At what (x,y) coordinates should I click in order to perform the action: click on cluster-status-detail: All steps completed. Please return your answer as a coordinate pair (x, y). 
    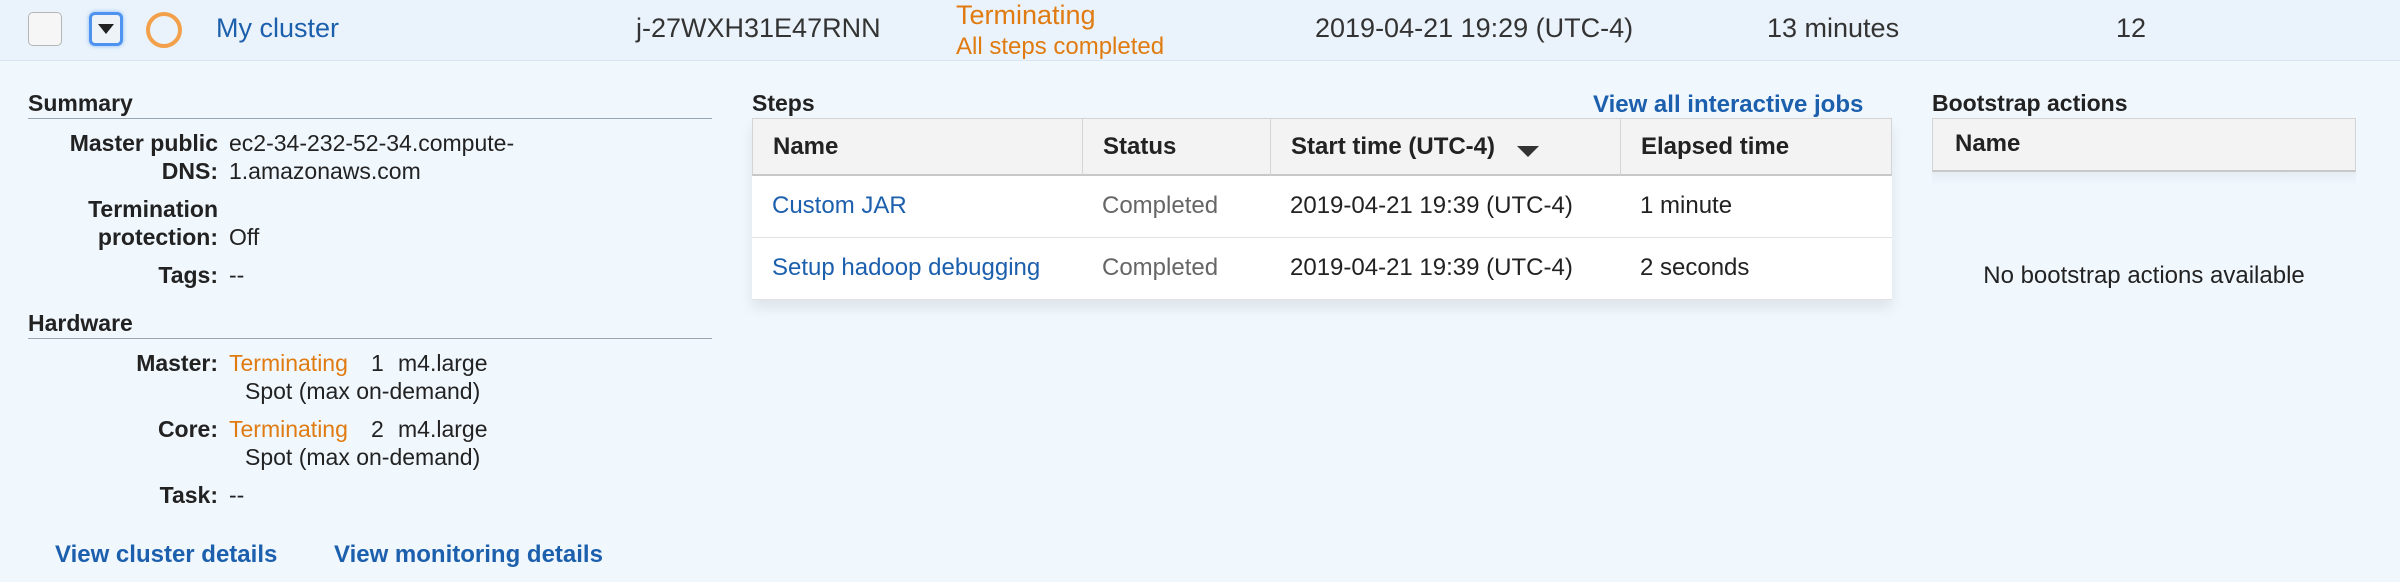
    Looking at the image, I should click on (1060, 46).